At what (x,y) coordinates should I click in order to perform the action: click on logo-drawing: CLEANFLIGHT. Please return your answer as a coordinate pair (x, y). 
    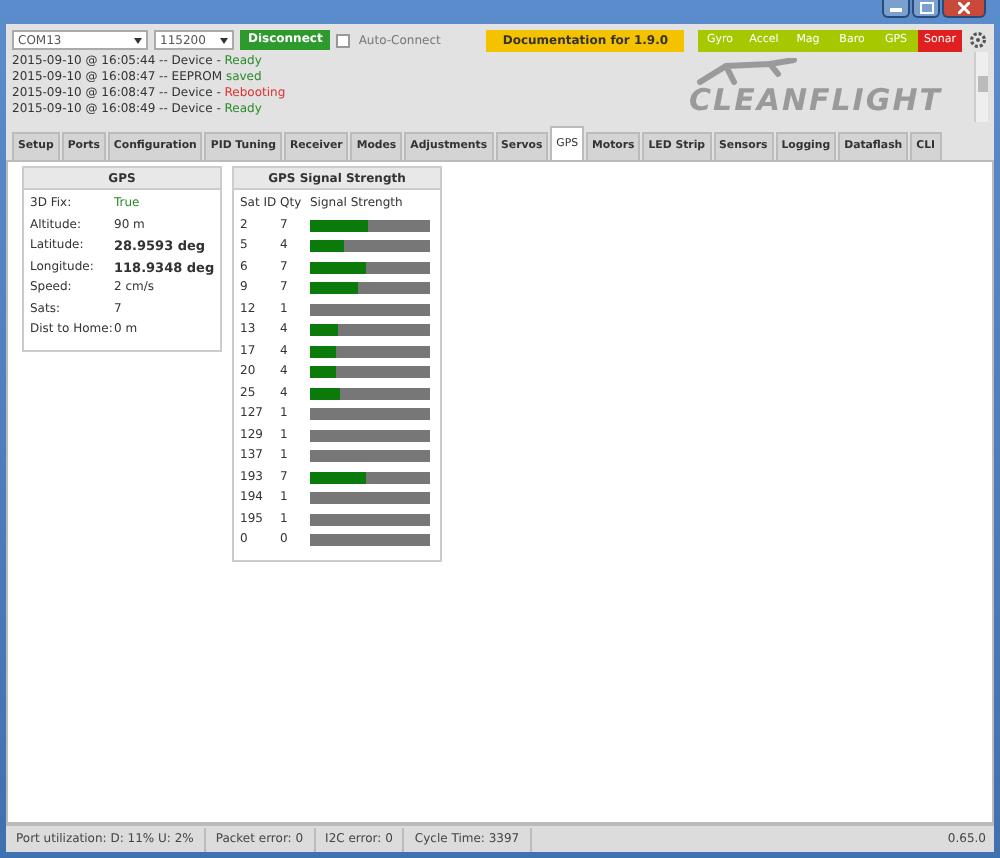
    Looking at the image, I should click on (815, 87).